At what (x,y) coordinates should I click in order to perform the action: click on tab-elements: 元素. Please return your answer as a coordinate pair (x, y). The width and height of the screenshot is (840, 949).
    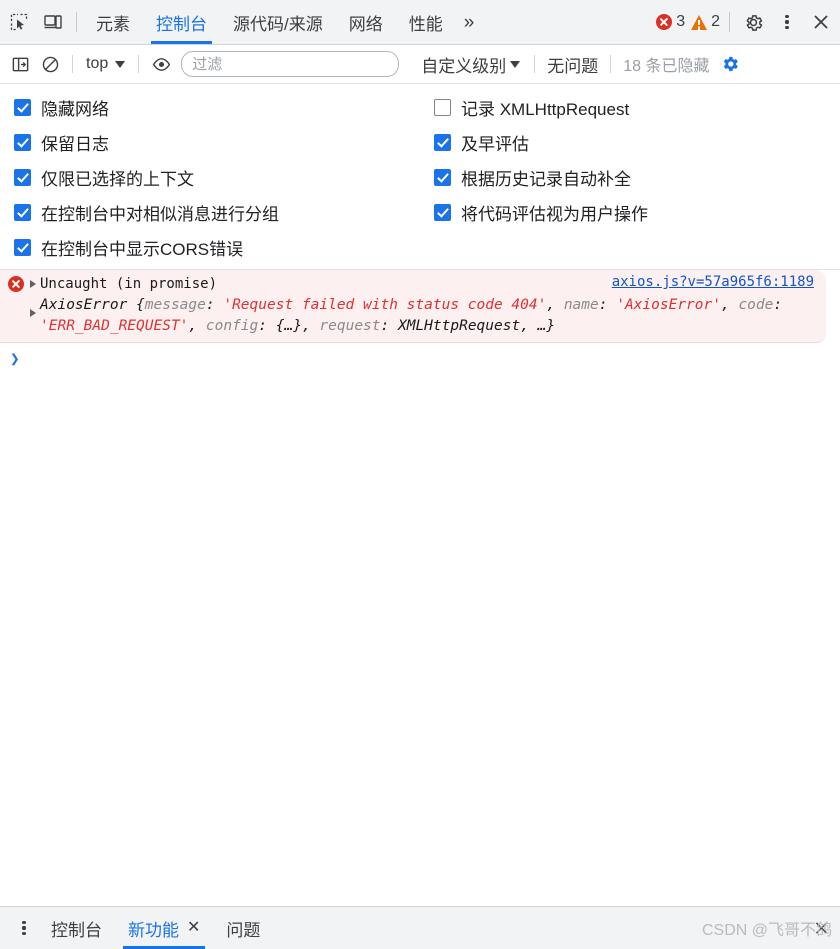
    Looking at the image, I should click on (113, 22).